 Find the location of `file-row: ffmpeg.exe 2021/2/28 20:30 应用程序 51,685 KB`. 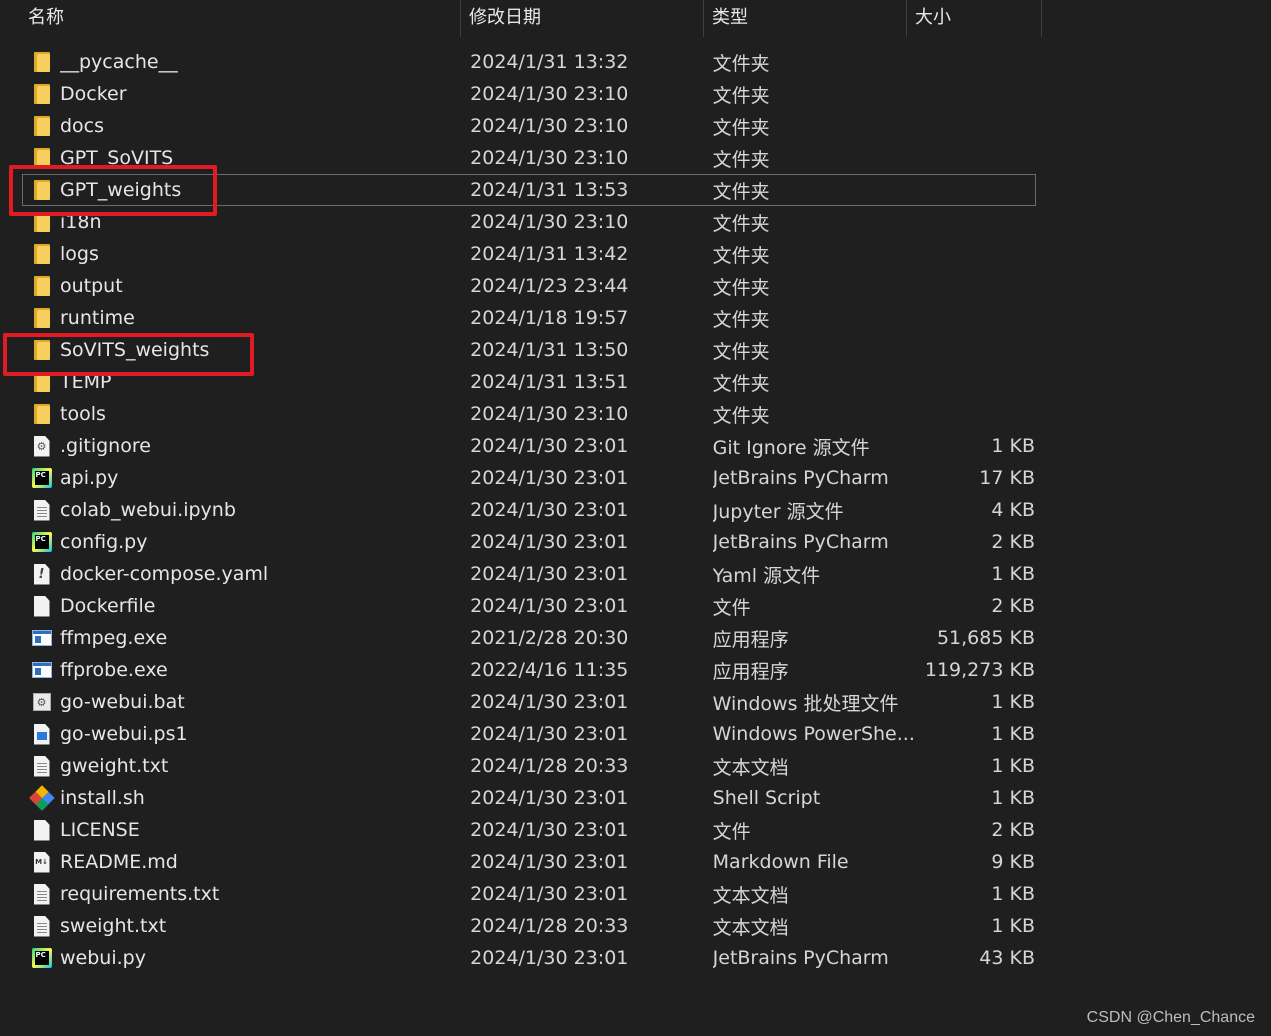

file-row: ffmpeg.exe 2021/2/28 20:30 应用程序 51,685 KB is located at coordinates (529, 638).